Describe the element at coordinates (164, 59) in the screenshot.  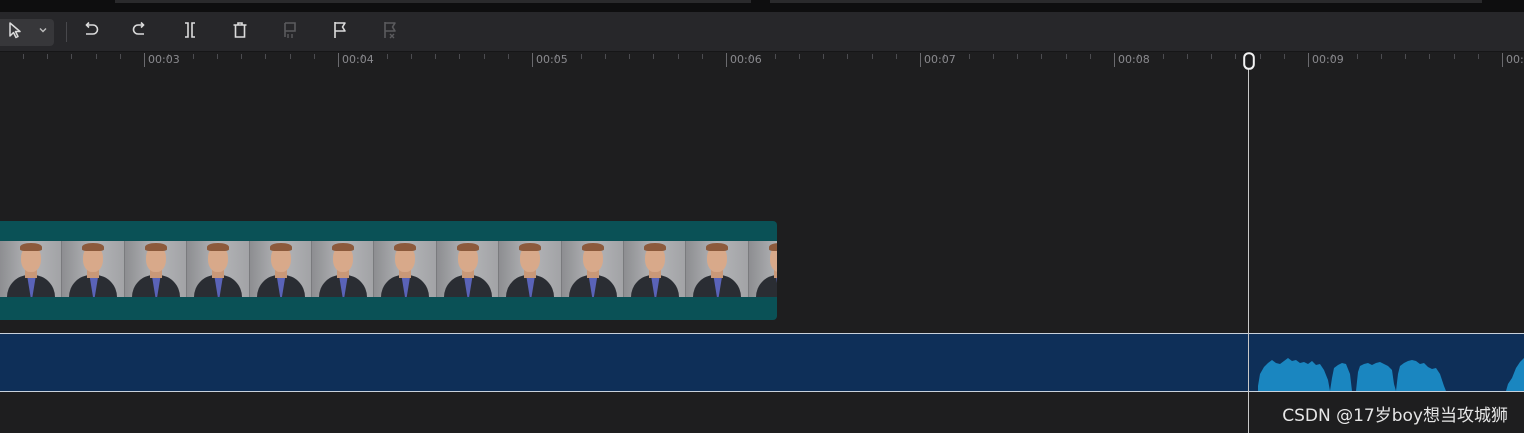
I see `ruler-label: 00:03` at that location.